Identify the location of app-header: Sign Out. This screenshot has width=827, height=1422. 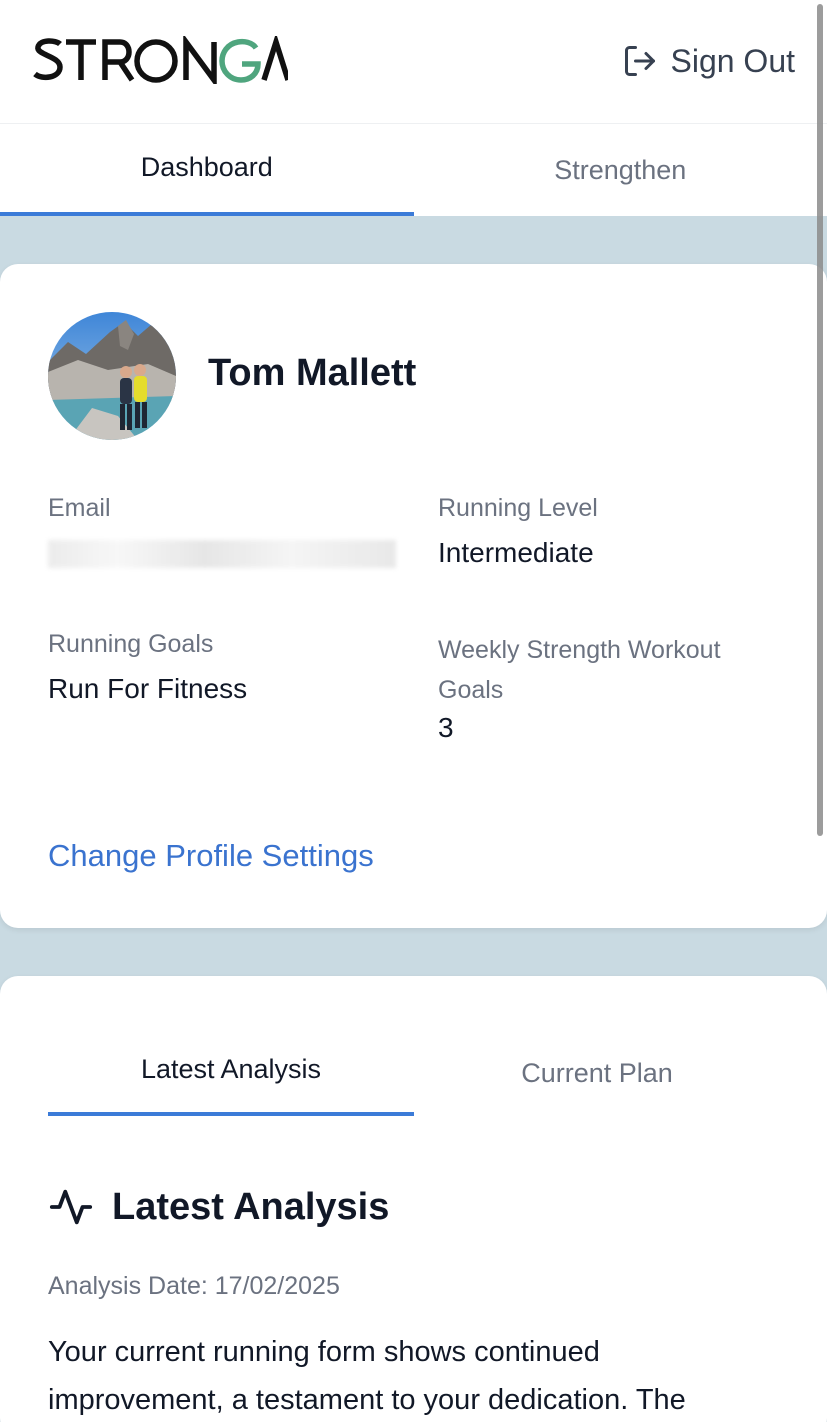
(413, 62).